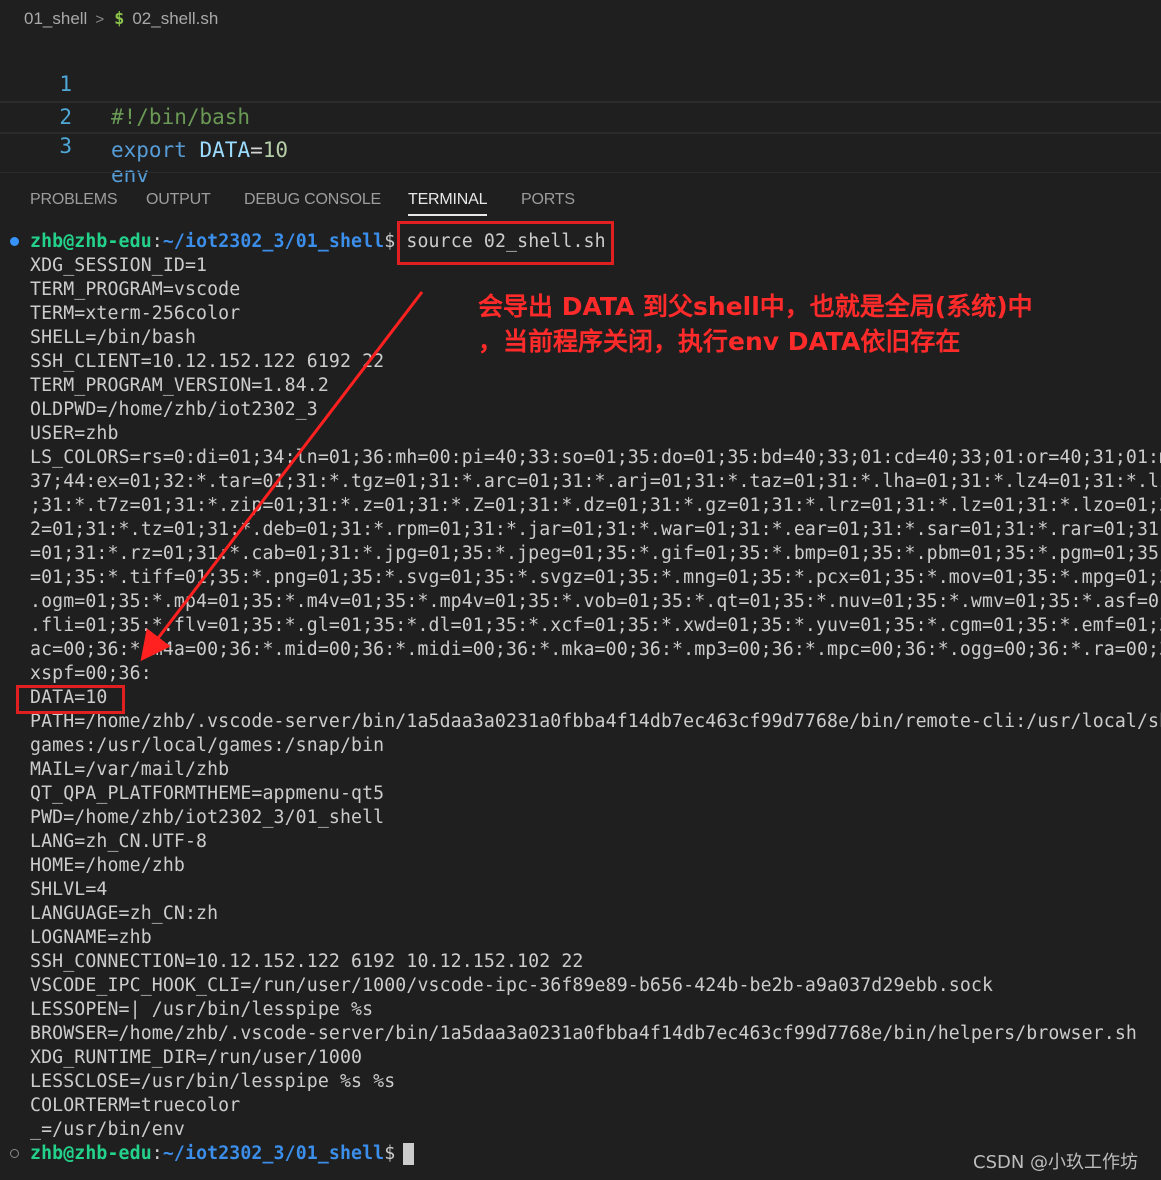 The height and width of the screenshot is (1180, 1161). I want to click on terminal-output-line: COLORTERM=truecolor, so click(135, 1105).